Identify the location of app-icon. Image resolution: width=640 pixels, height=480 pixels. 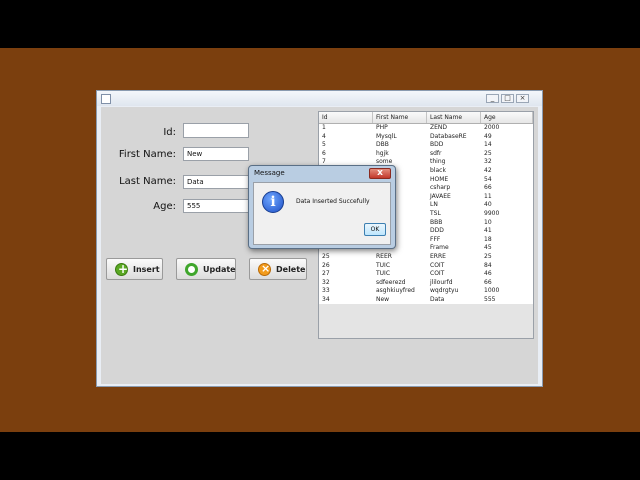
(106, 99).